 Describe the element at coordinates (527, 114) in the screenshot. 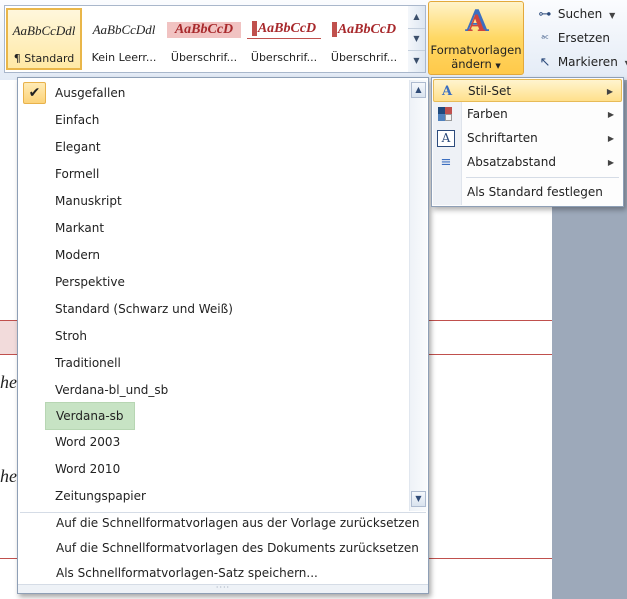

I see `menu-item-colors: Farben ▶` at that location.